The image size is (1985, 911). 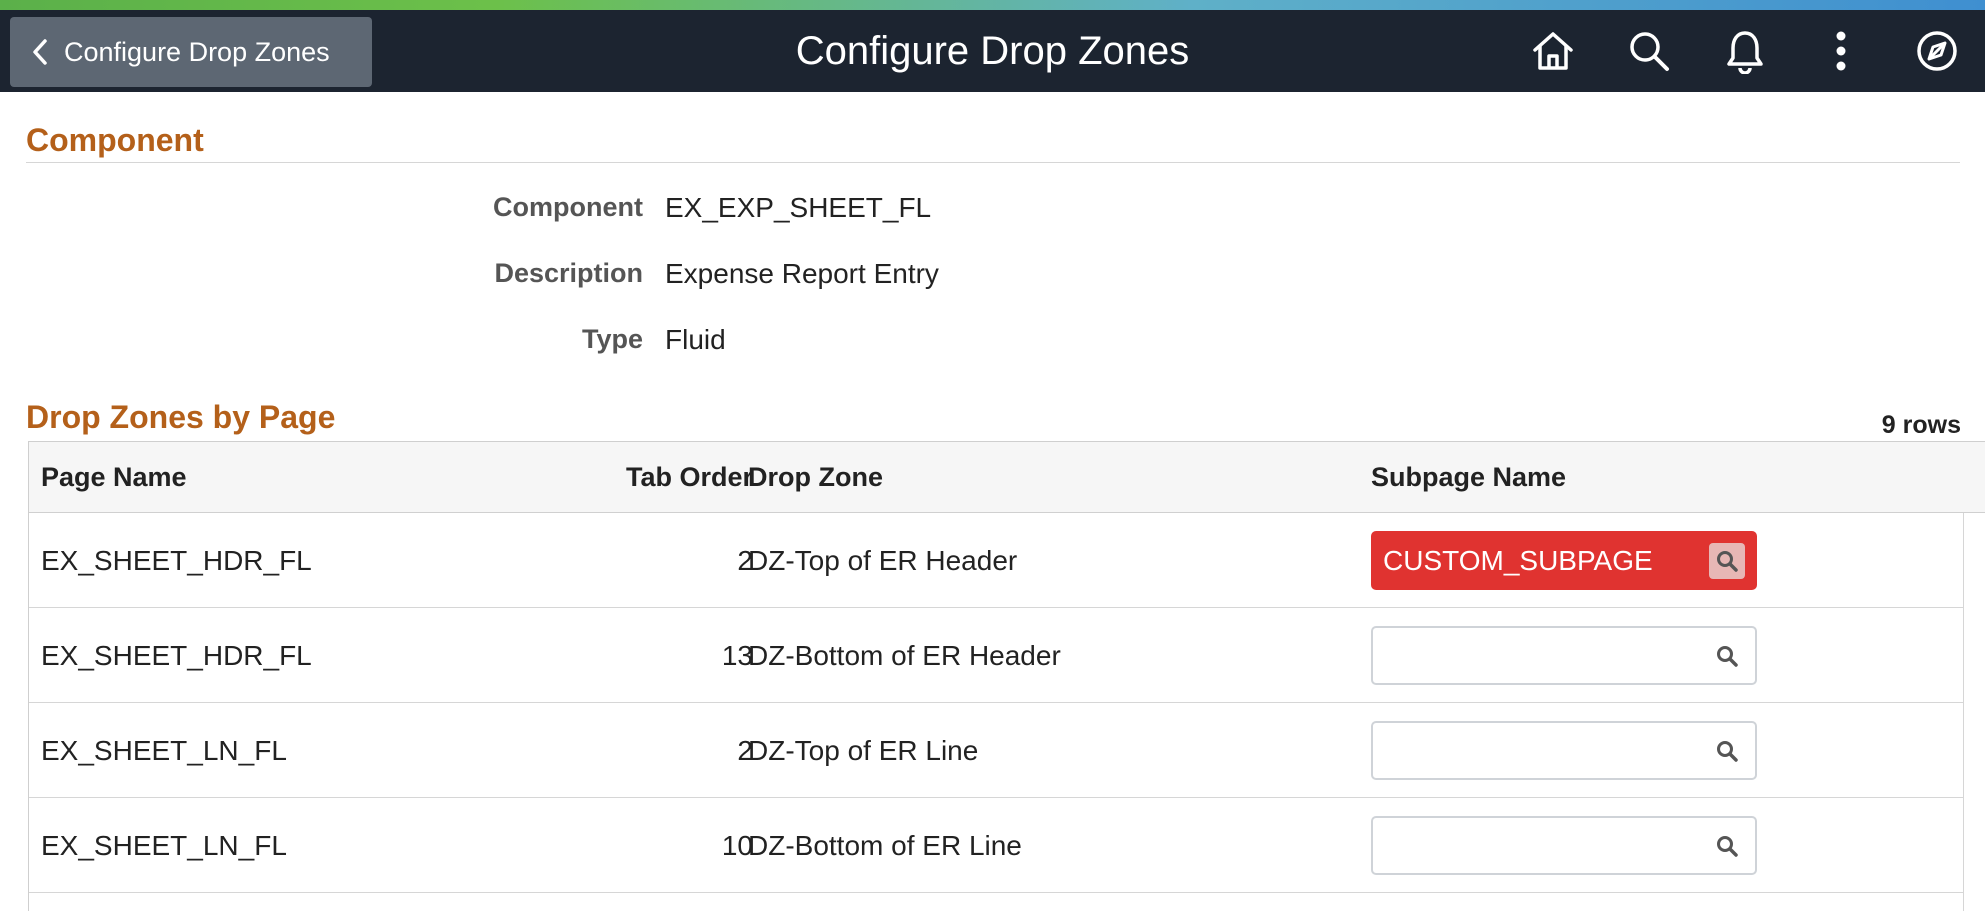 I want to click on subpage-name-value: CUSTOM_SUBPAGE, so click(x=1518, y=560).